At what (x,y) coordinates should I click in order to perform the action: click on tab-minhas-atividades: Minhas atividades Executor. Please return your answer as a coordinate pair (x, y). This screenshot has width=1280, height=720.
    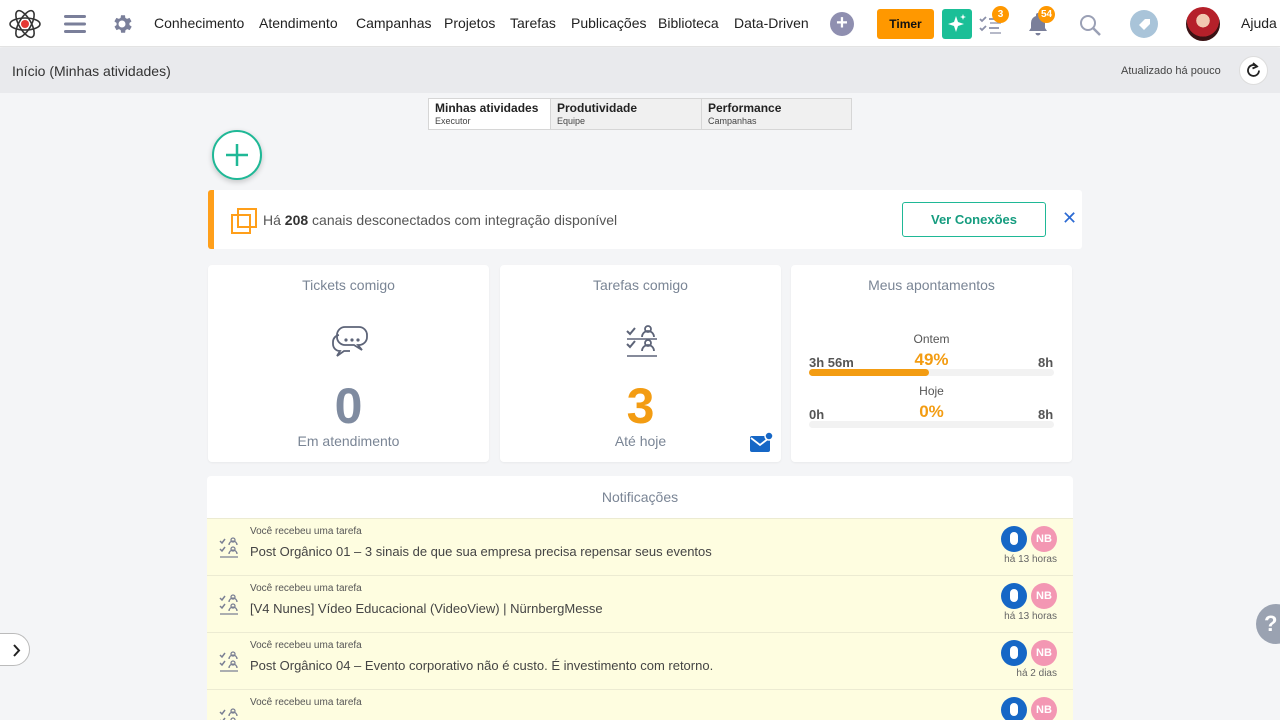
    Looking at the image, I should click on (490, 114).